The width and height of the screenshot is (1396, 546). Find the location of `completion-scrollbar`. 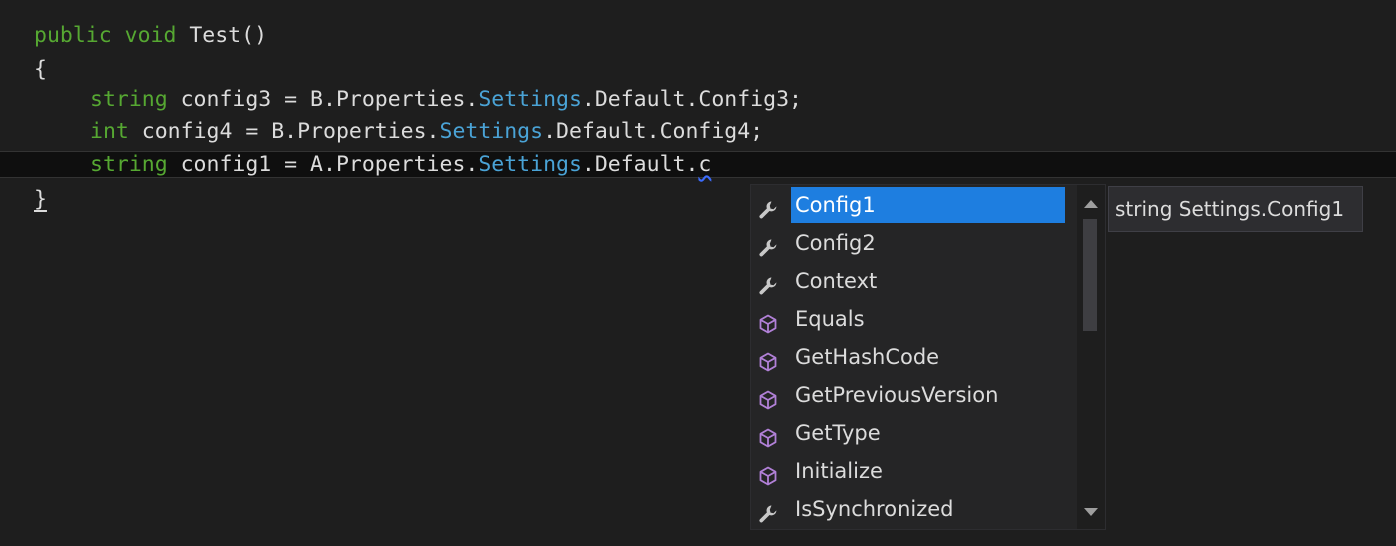

completion-scrollbar is located at coordinates (1091, 357).